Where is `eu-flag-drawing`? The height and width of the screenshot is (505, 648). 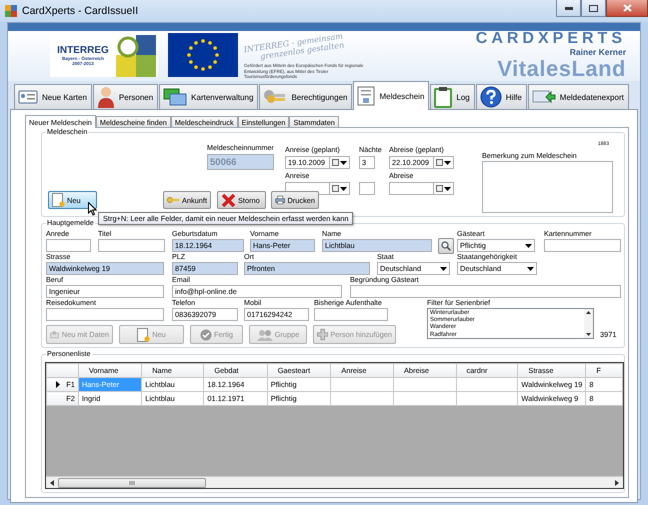
eu-flag-drawing is located at coordinates (203, 55).